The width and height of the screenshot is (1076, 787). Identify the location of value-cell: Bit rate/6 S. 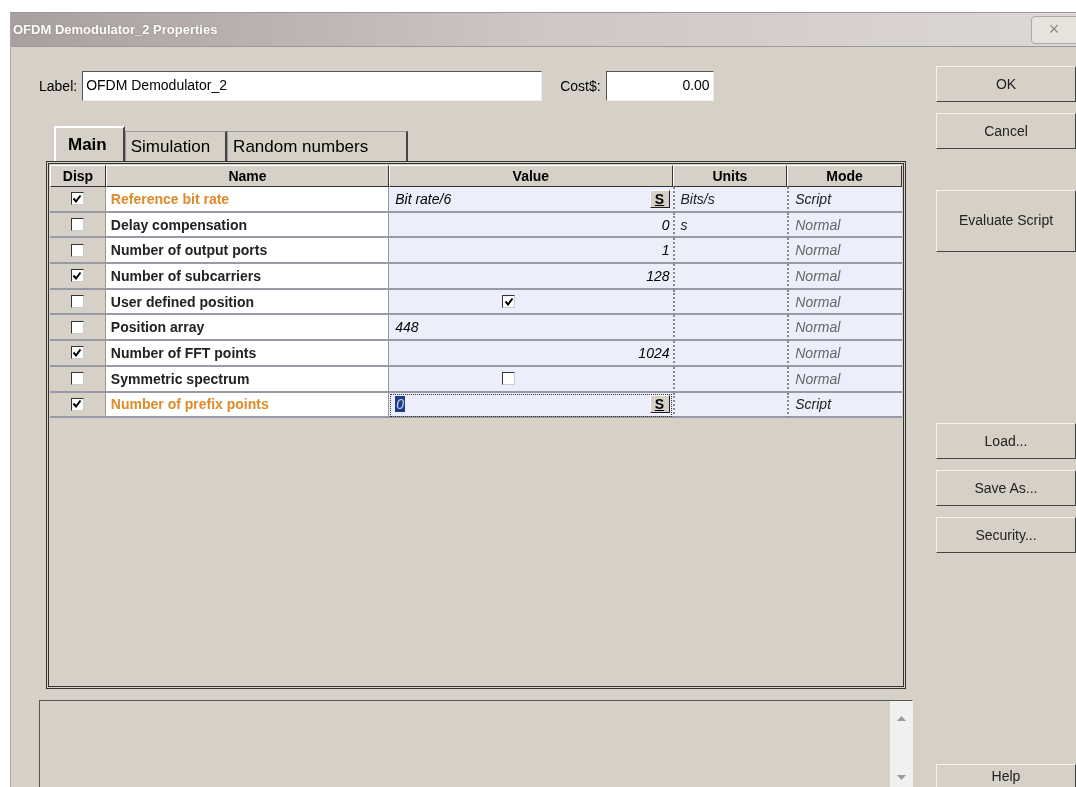
(531, 200).